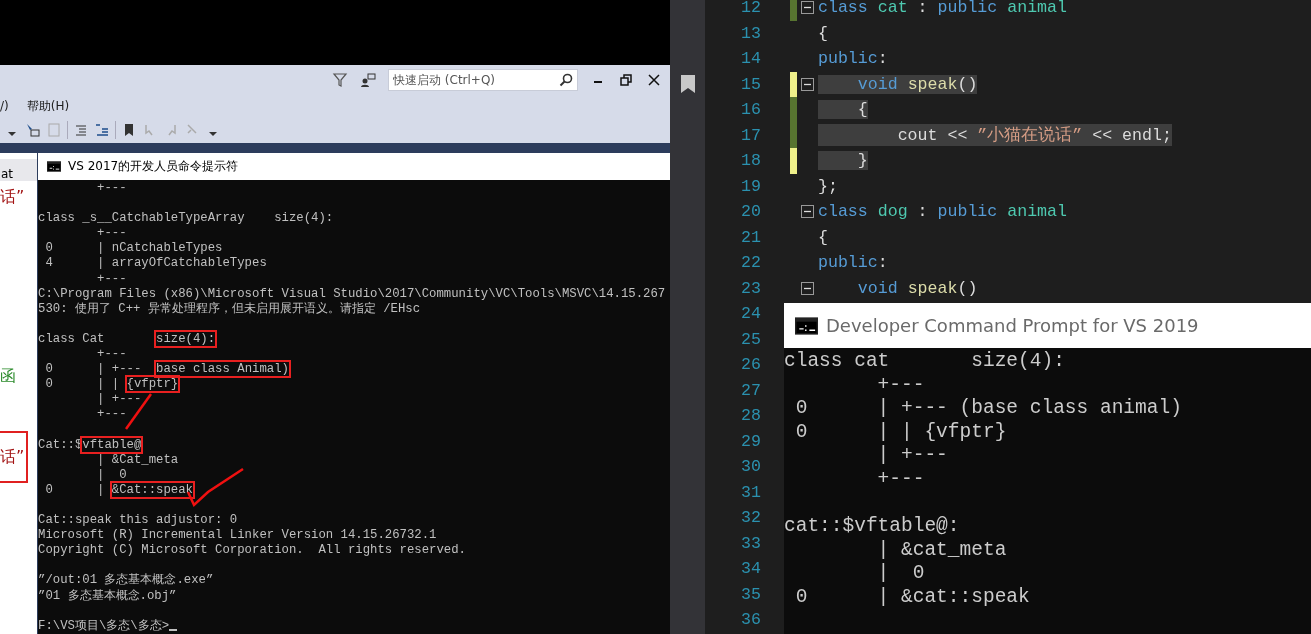  What do you see at coordinates (107, 596) in the screenshot?
I see `console-line: ”01 多态基本概念.obj”` at bounding box center [107, 596].